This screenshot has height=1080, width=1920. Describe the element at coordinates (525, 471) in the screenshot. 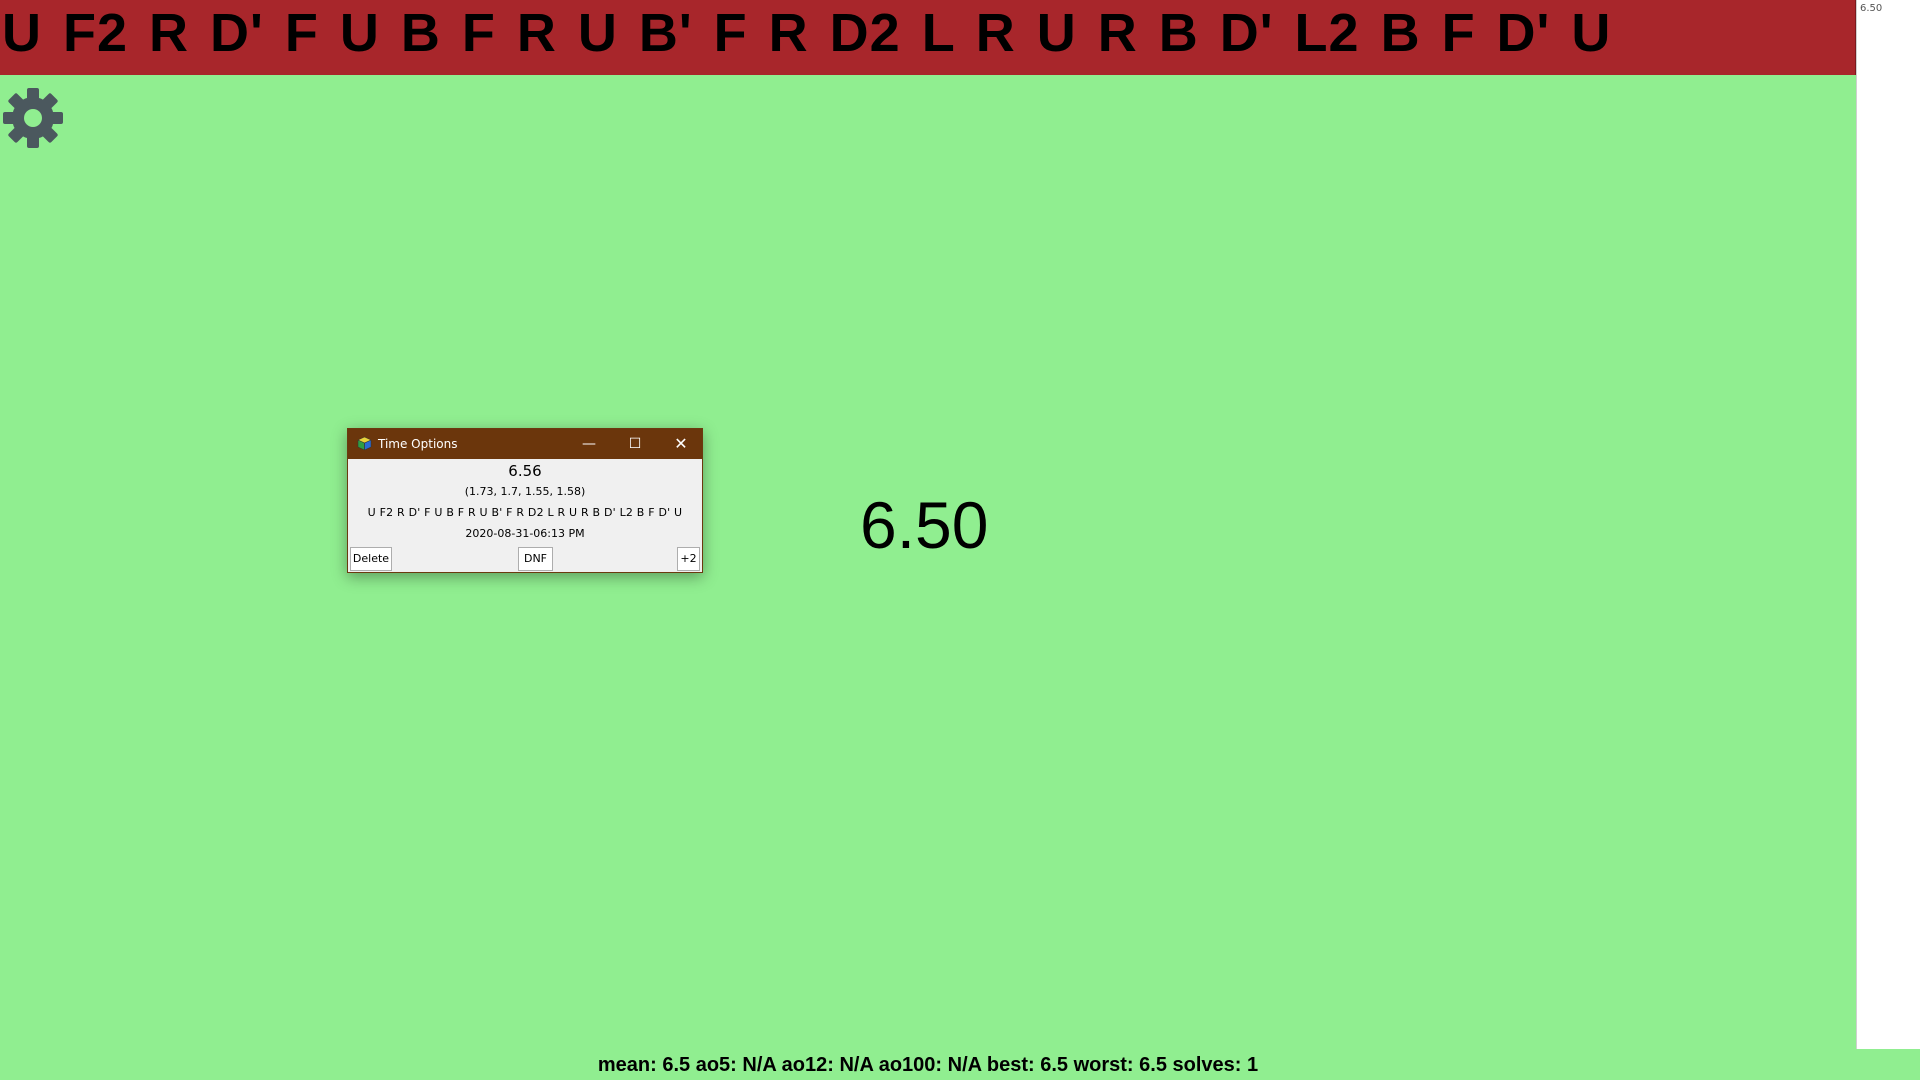

I see `solve-time: 6.56` at that location.